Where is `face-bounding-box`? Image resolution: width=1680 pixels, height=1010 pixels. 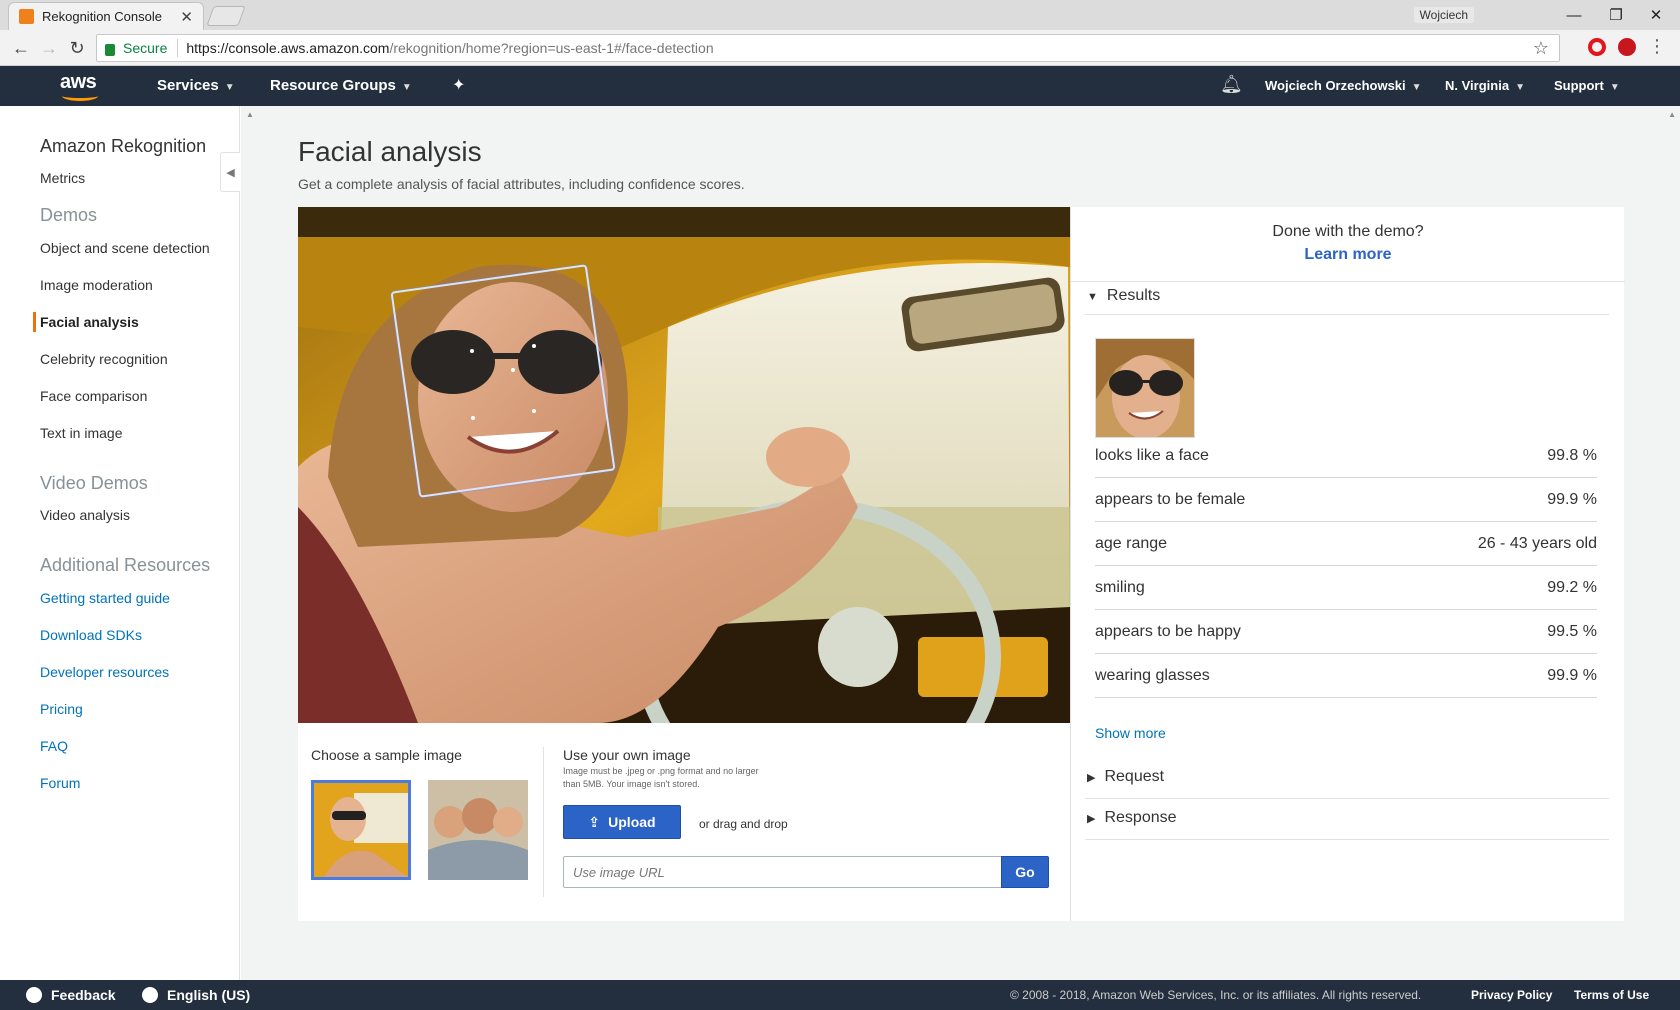 face-bounding-box is located at coordinates (503, 381).